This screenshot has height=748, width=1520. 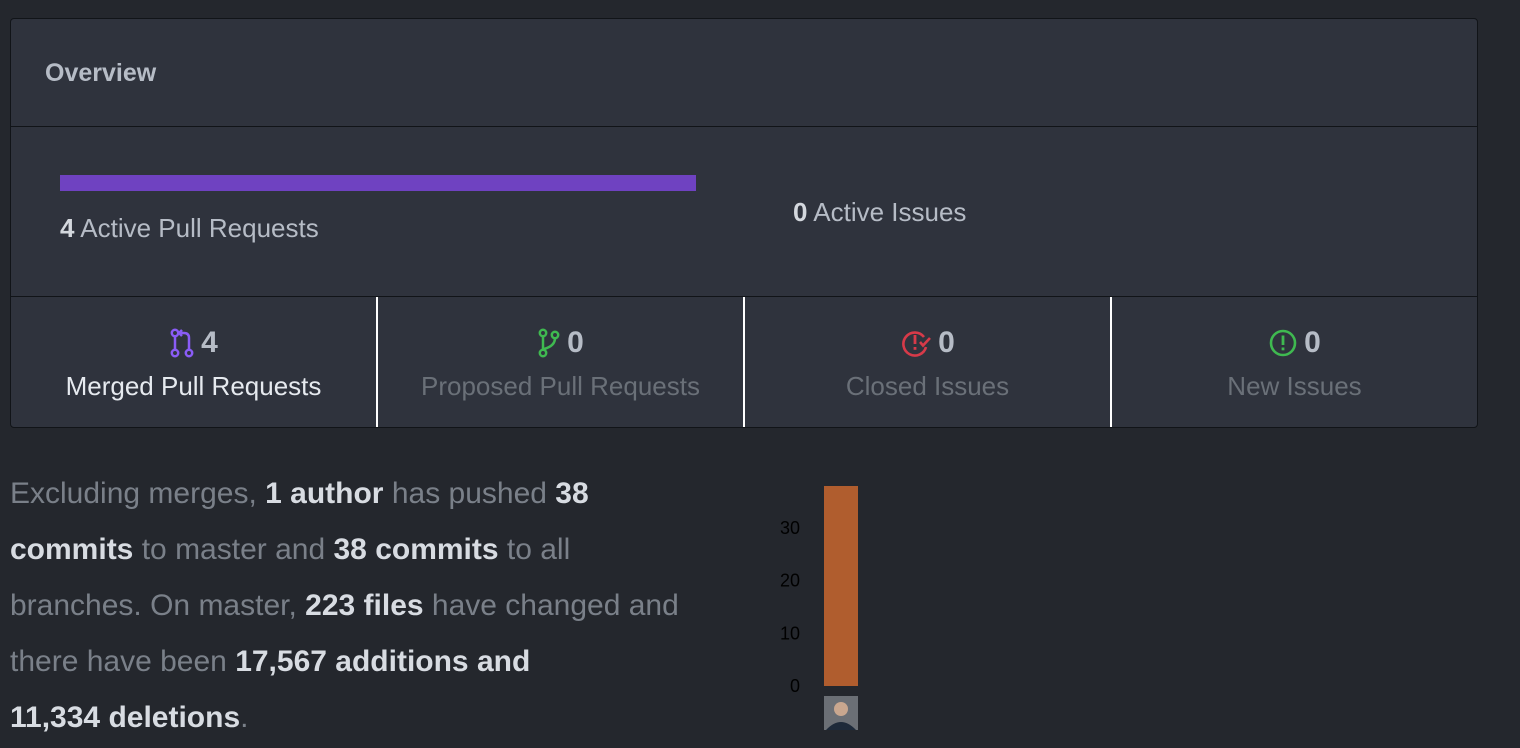 I want to click on y-tick-label: 20, so click(x=790, y=581).